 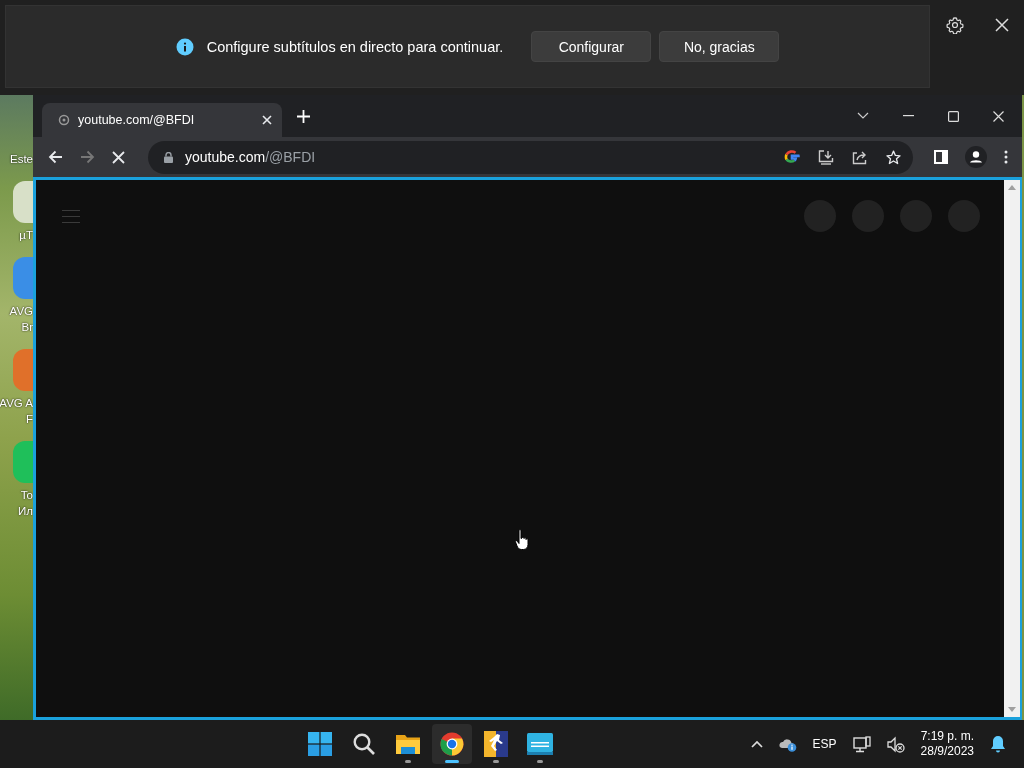 What do you see at coordinates (184, 46) in the screenshot?
I see `info-icon` at bounding box center [184, 46].